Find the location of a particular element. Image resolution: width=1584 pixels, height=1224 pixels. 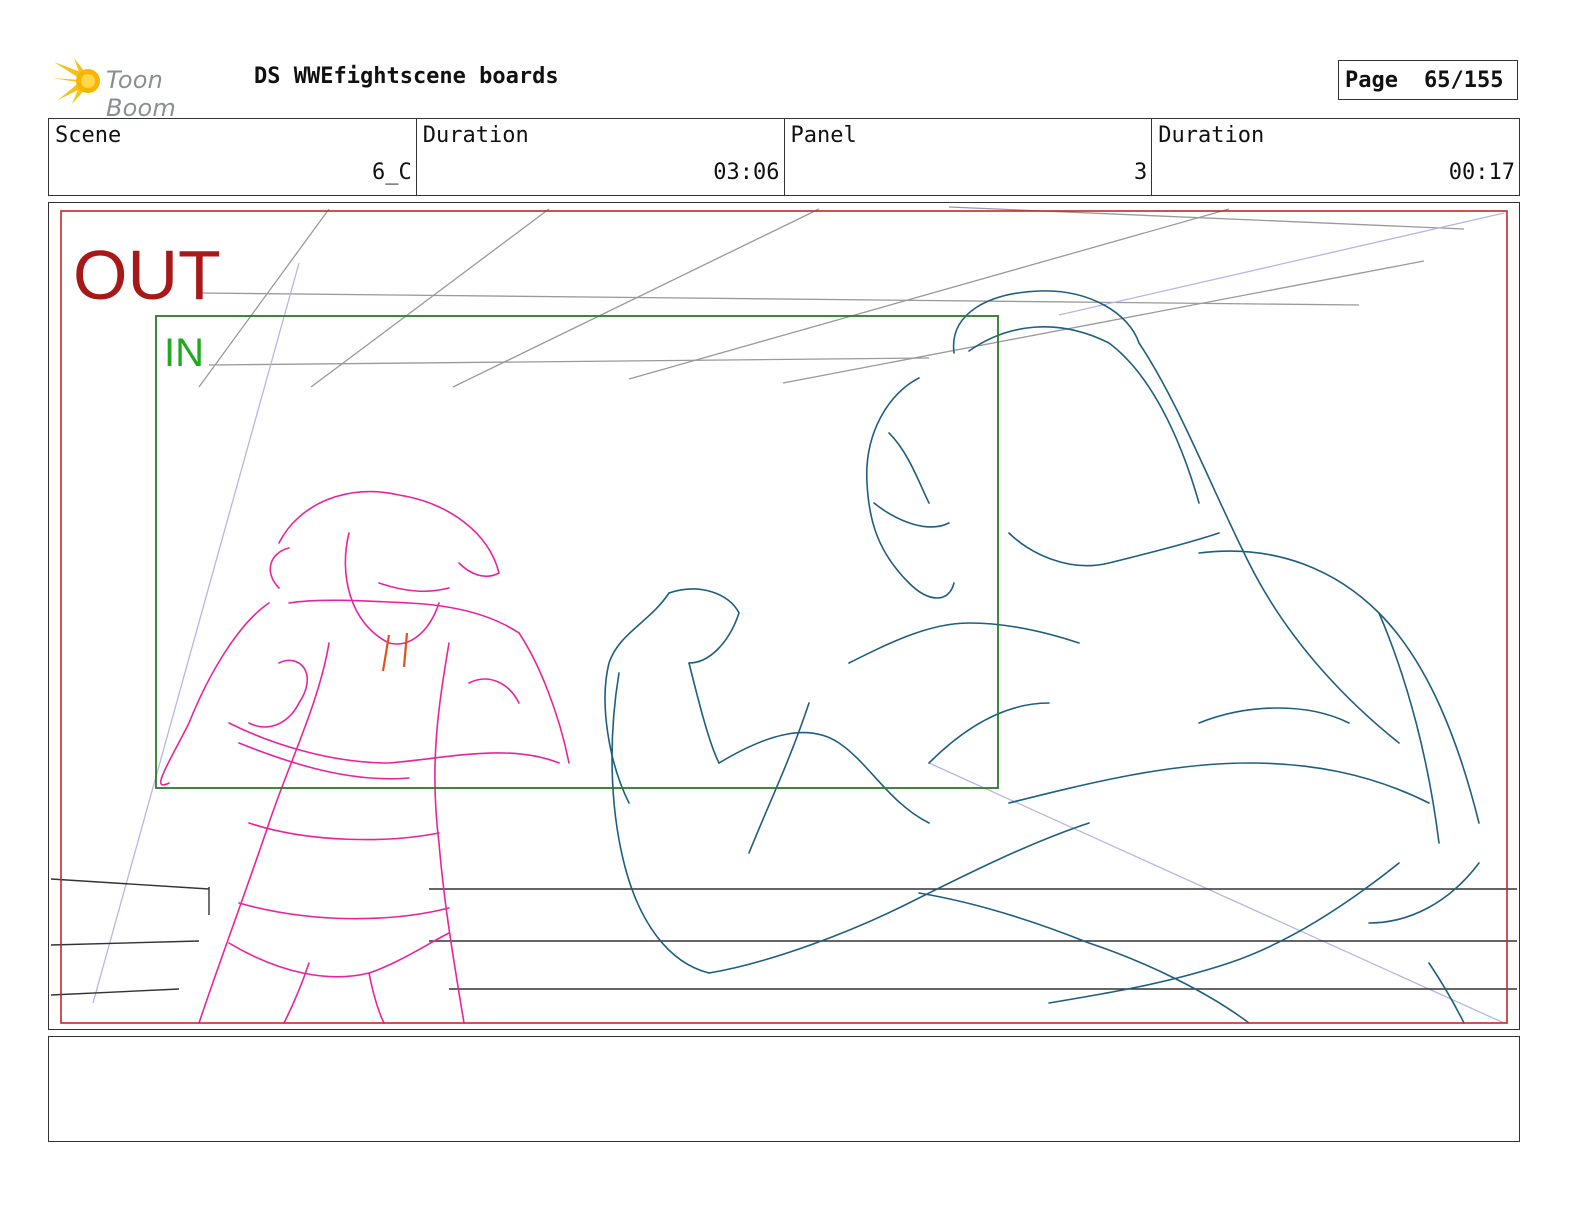

in-label: IN is located at coordinates (184, 353).